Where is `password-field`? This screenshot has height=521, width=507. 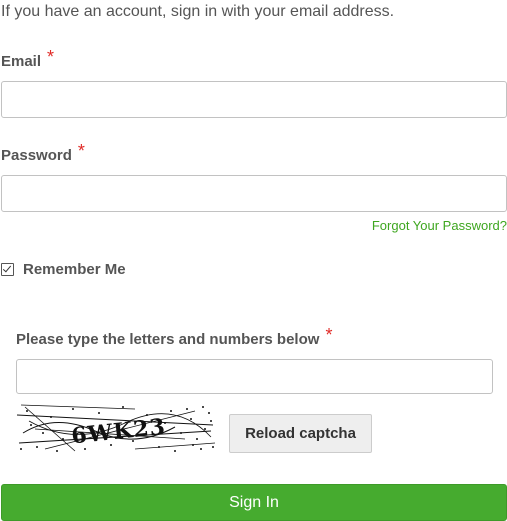 password-field is located at coordinates (254, 193).